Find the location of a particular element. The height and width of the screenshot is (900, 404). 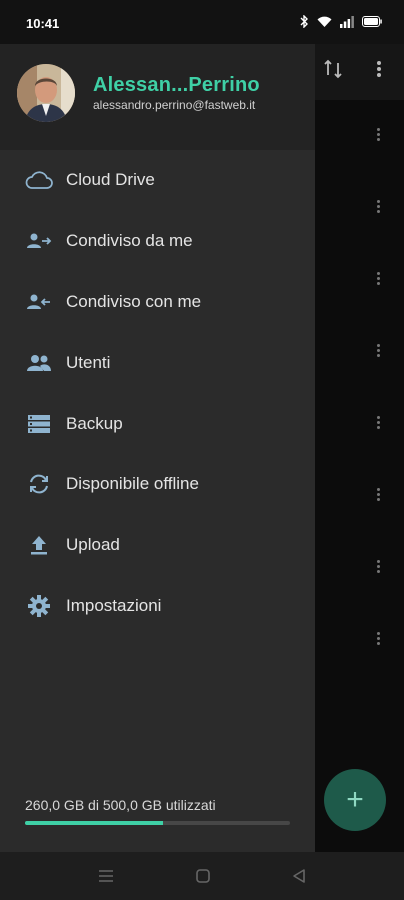

system-nav-bar is located at coordinates (202, 876).